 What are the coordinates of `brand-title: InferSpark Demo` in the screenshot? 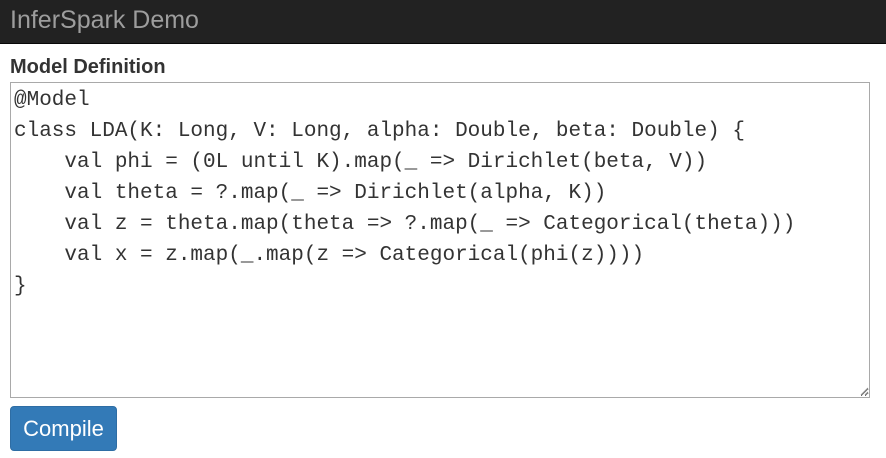 It's located at (104, 20).